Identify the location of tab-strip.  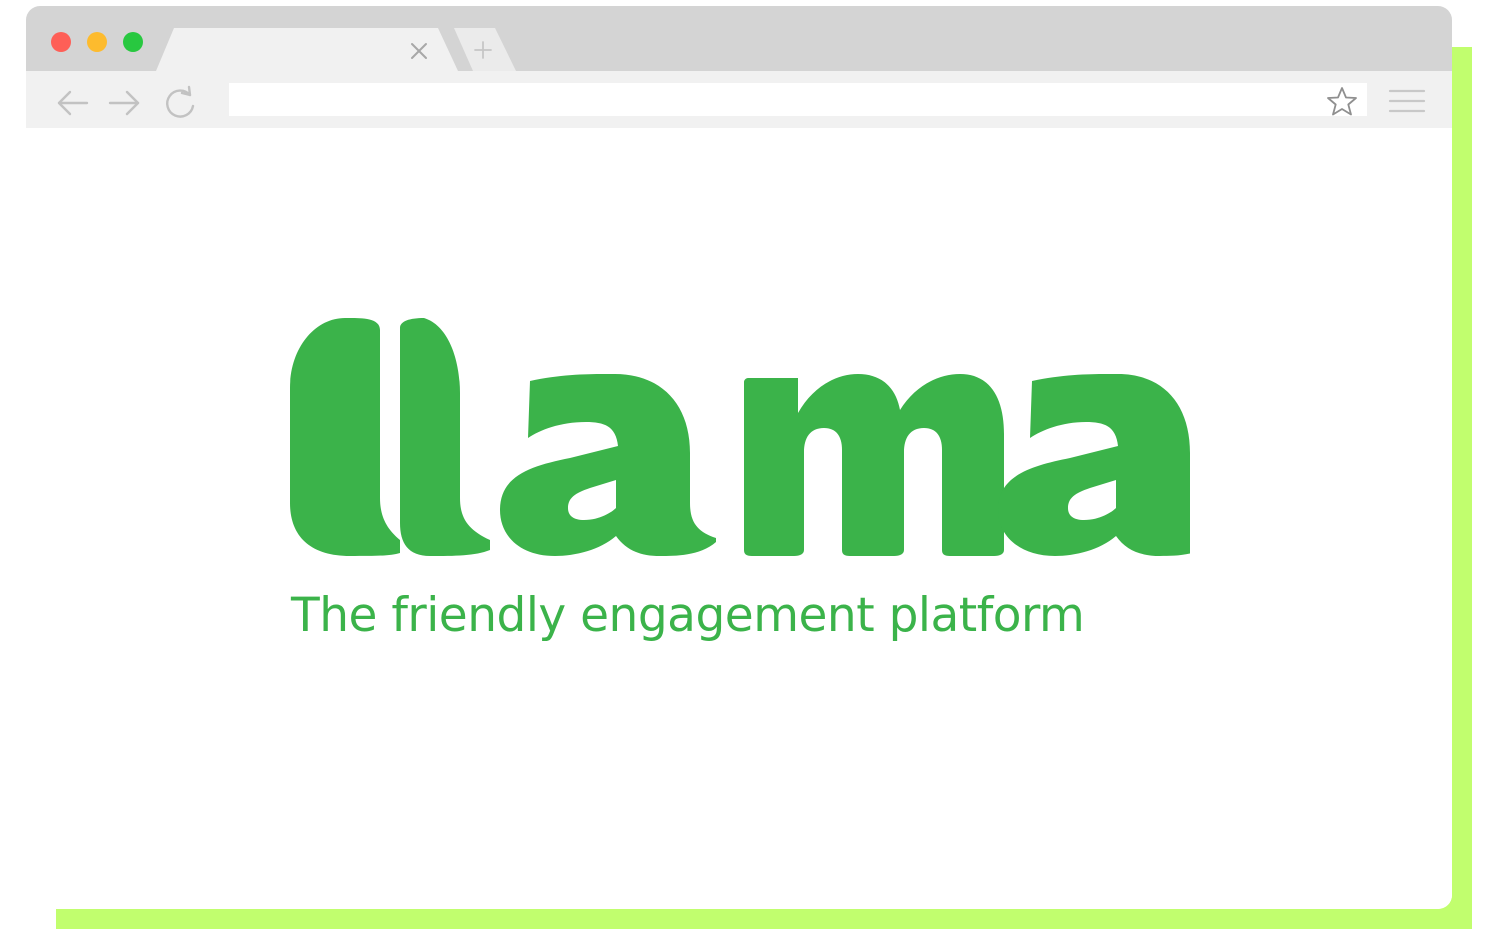
(739, 38).